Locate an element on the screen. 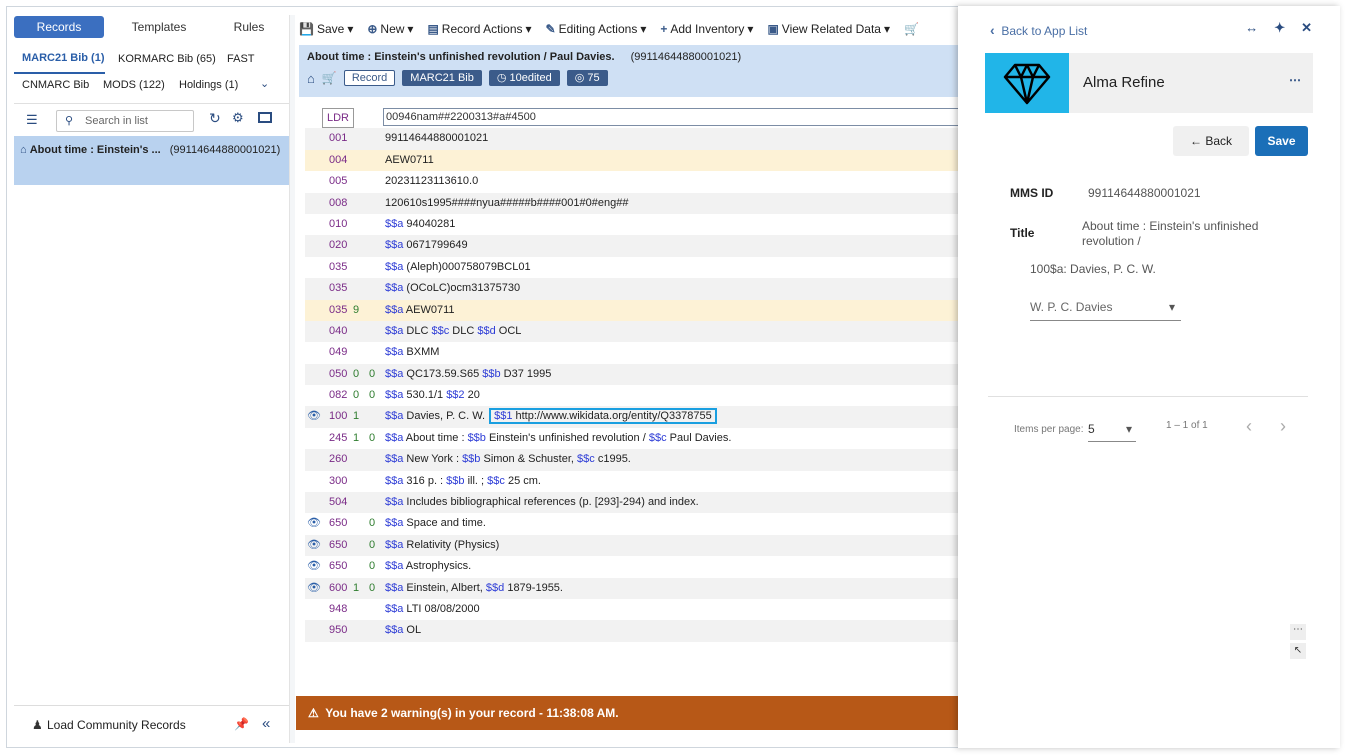  tab-templates: Templates is located at coordinates (159, 27).